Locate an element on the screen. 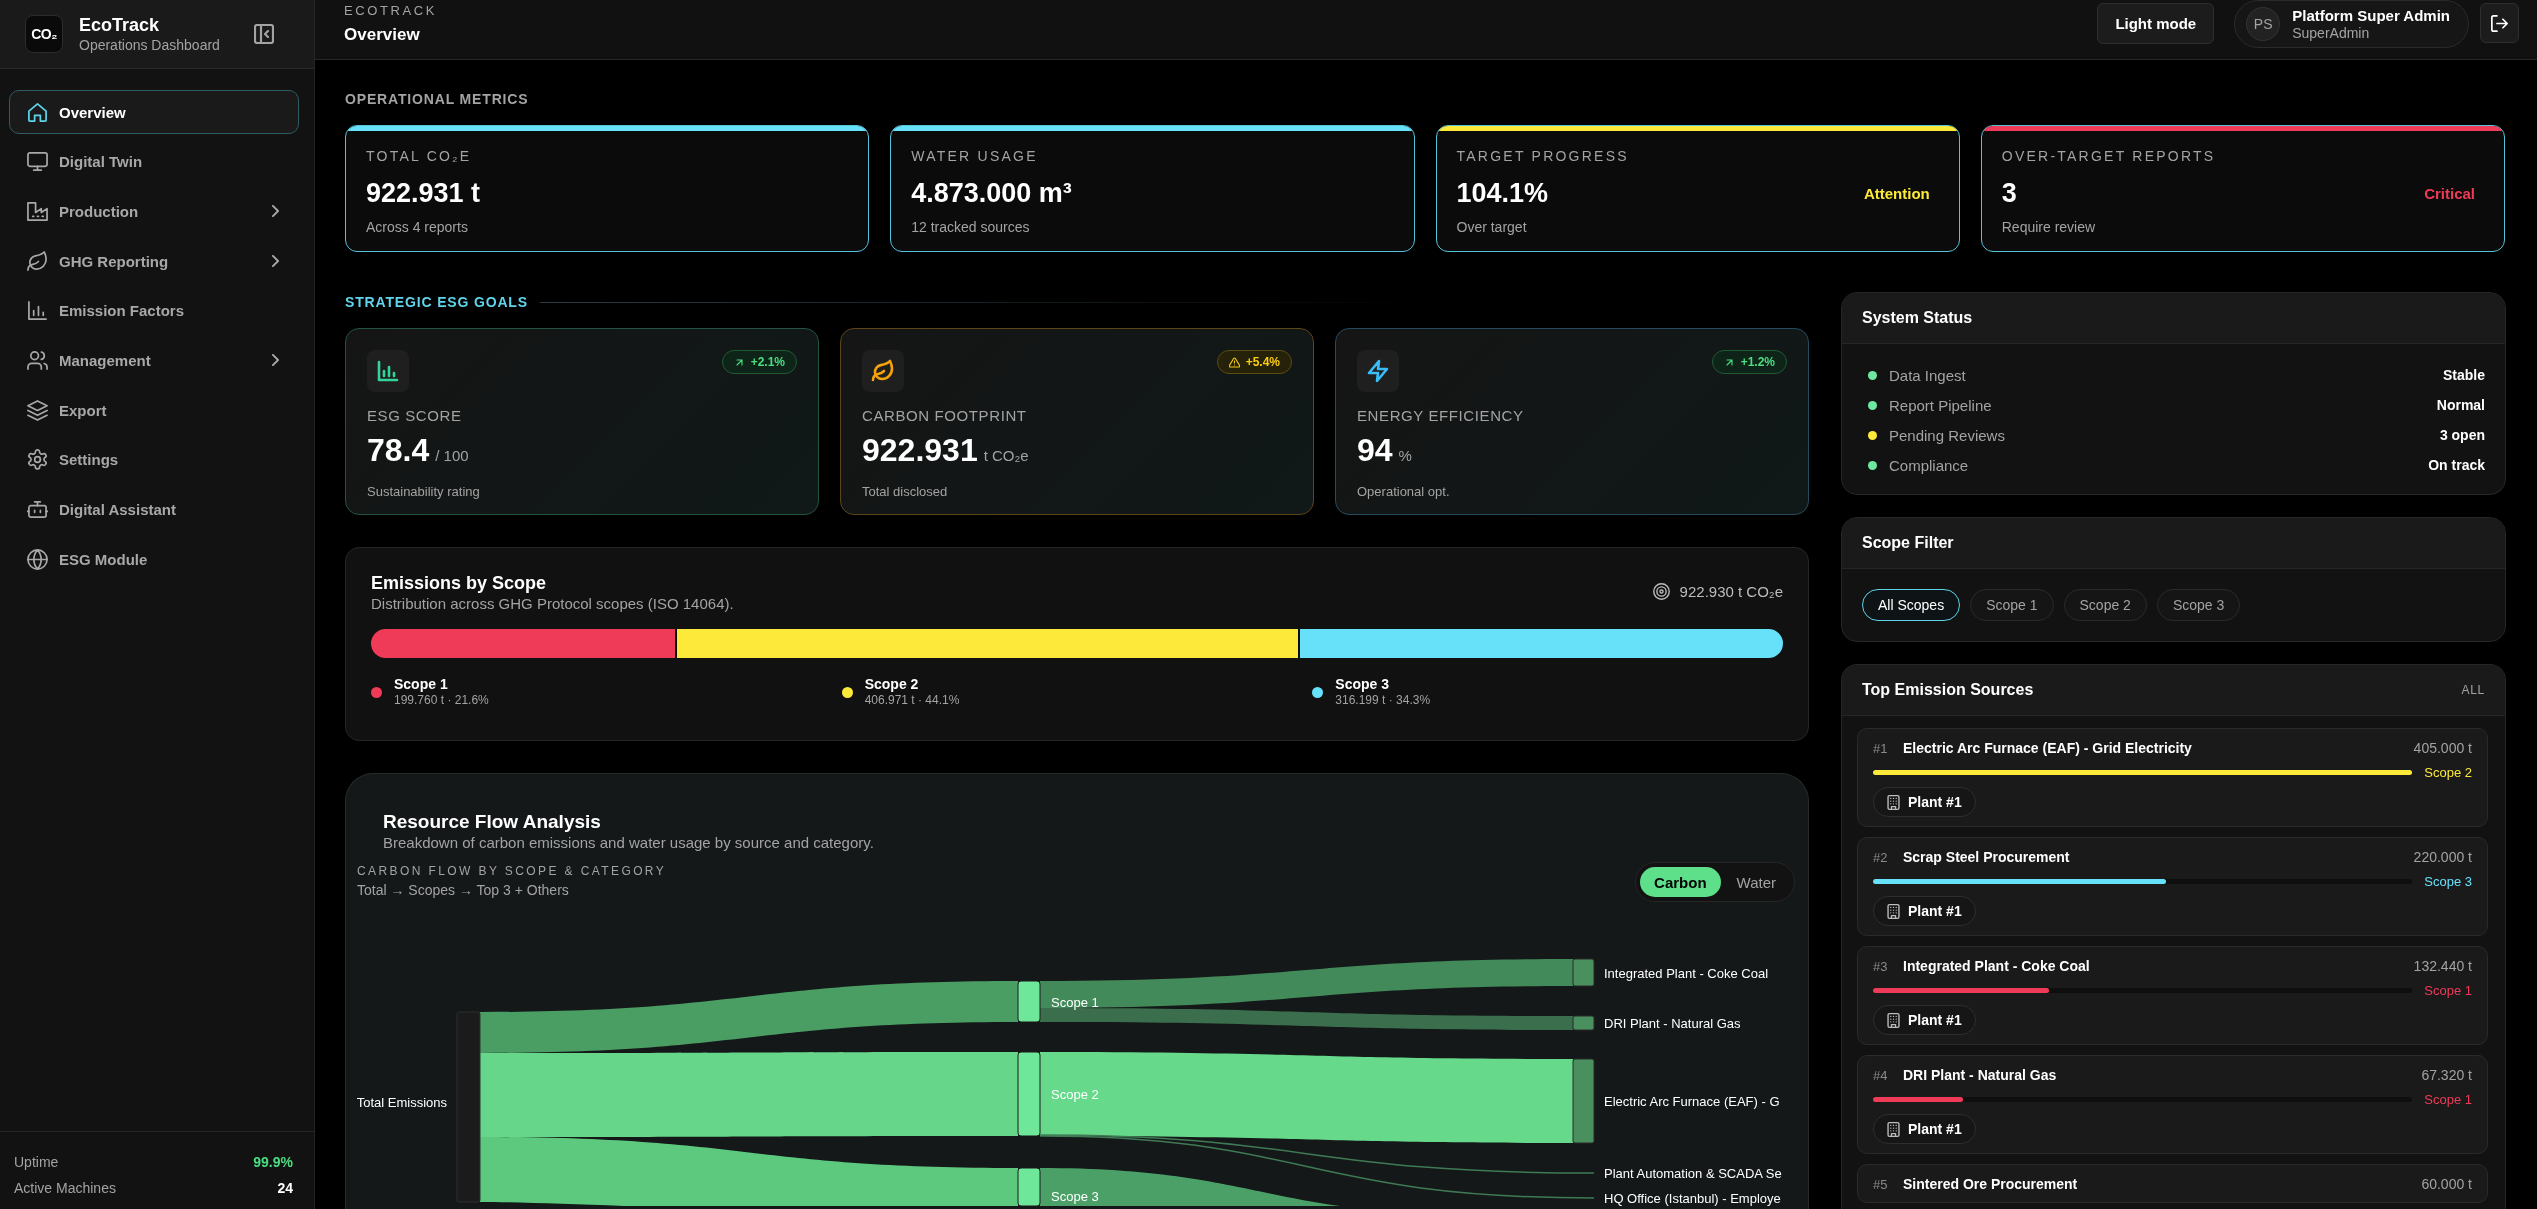  app-subtitle: Operations Dashboard is located at coordinates (149, 45).